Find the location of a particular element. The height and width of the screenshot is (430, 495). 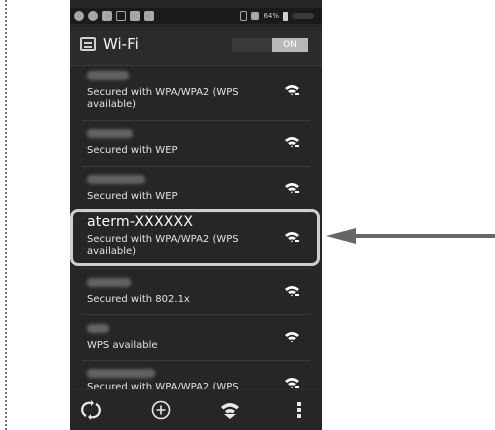

wifi-direct-icon is located at coordinates (230, 410).